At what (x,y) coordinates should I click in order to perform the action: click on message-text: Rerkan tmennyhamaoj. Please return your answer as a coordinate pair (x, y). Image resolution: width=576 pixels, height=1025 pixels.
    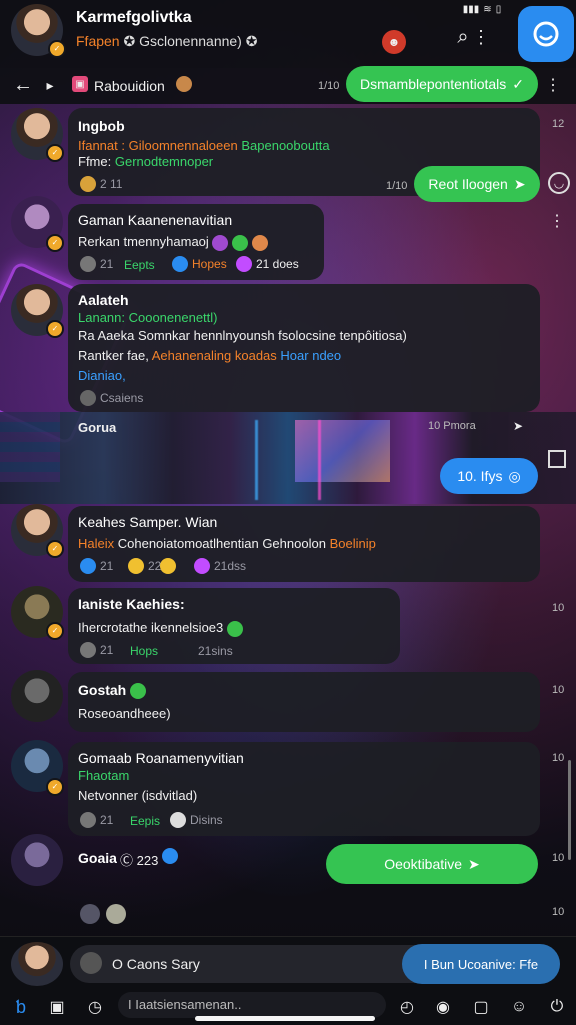
    Looking at the image, I should click on (173, 242).